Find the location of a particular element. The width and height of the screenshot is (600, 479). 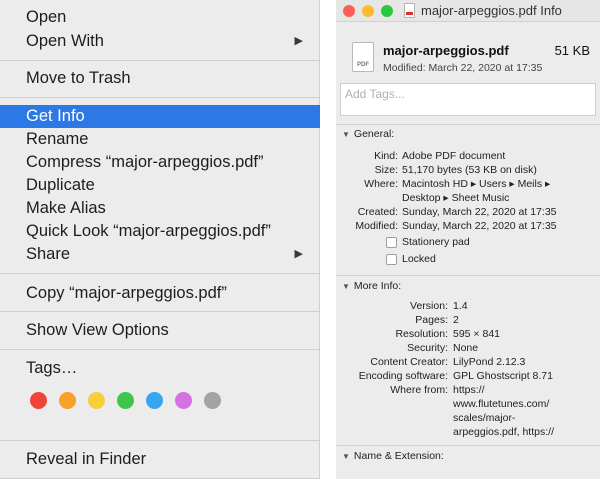

kind-value: Adobe PDF document is located at coordinates (454, 156).